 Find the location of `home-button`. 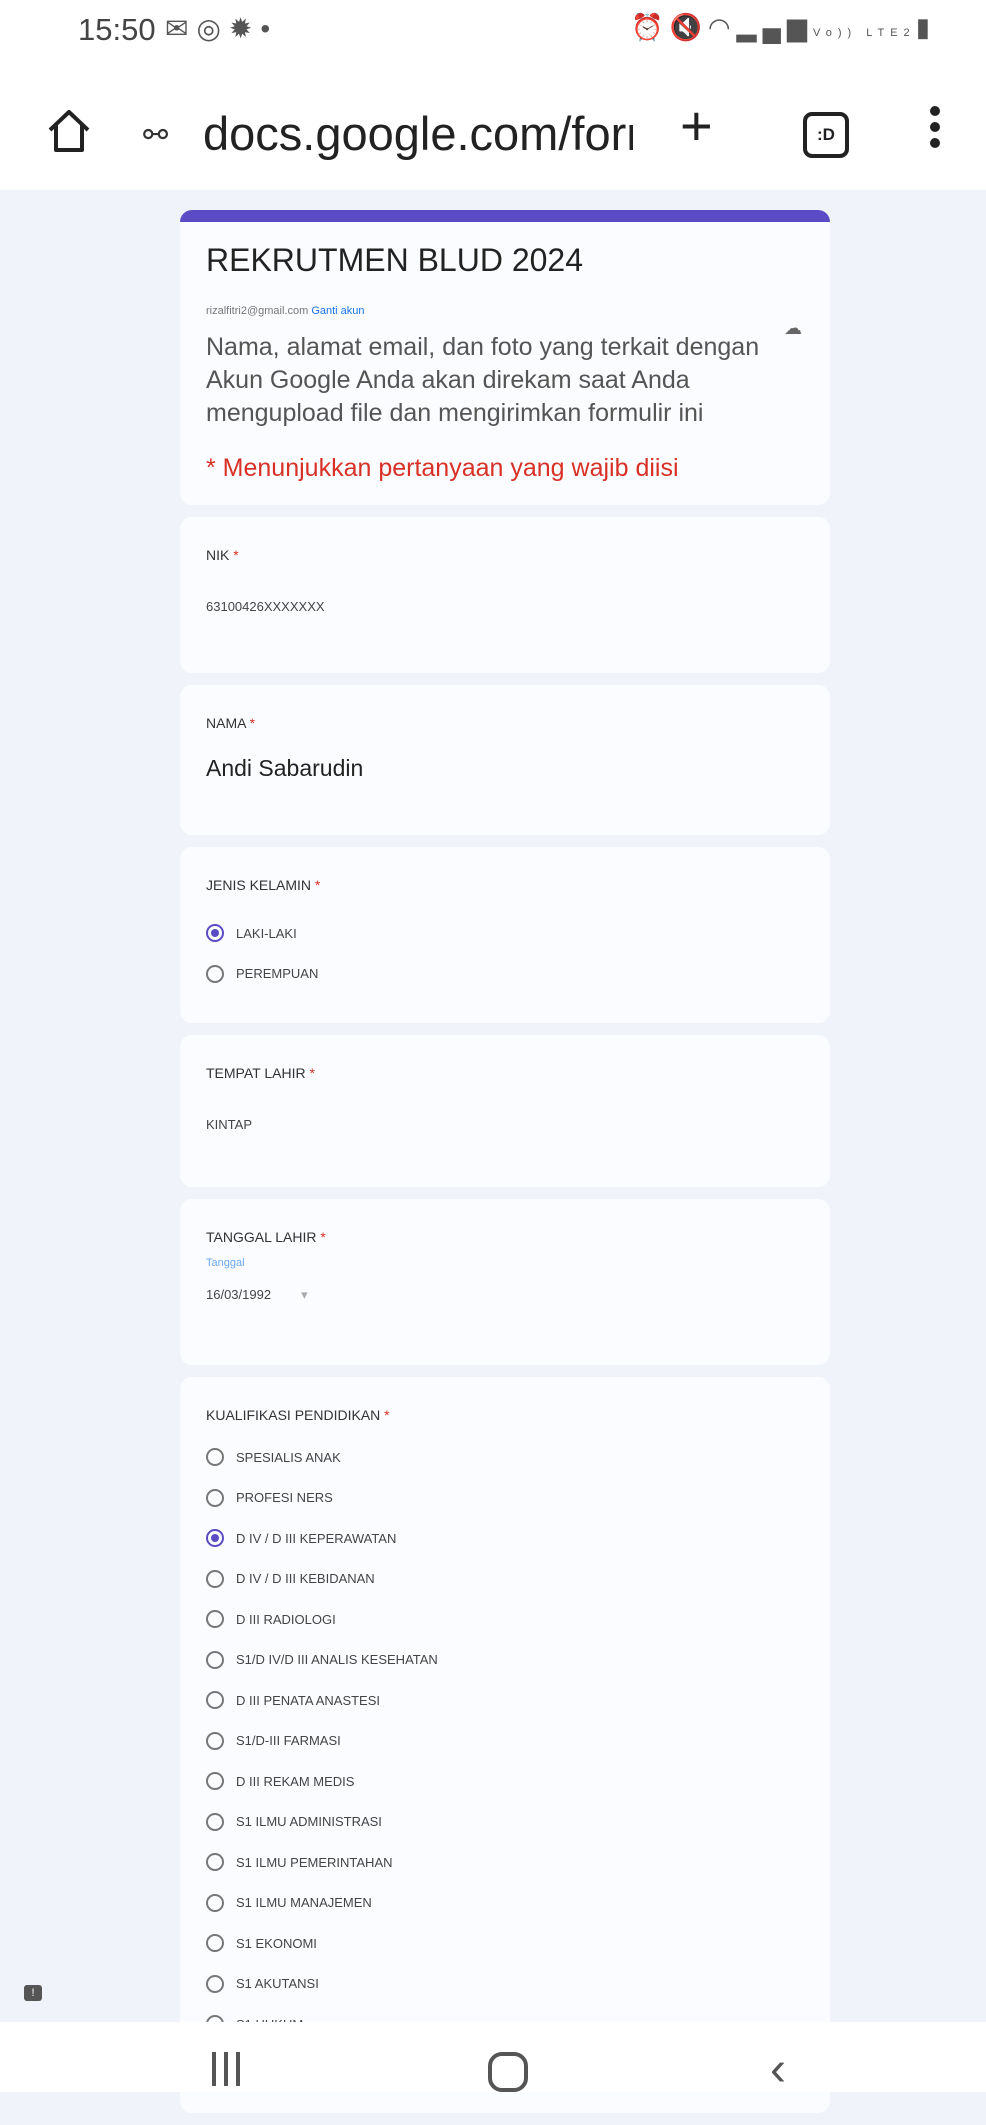

home-button is located at coordinates (508, 2072).